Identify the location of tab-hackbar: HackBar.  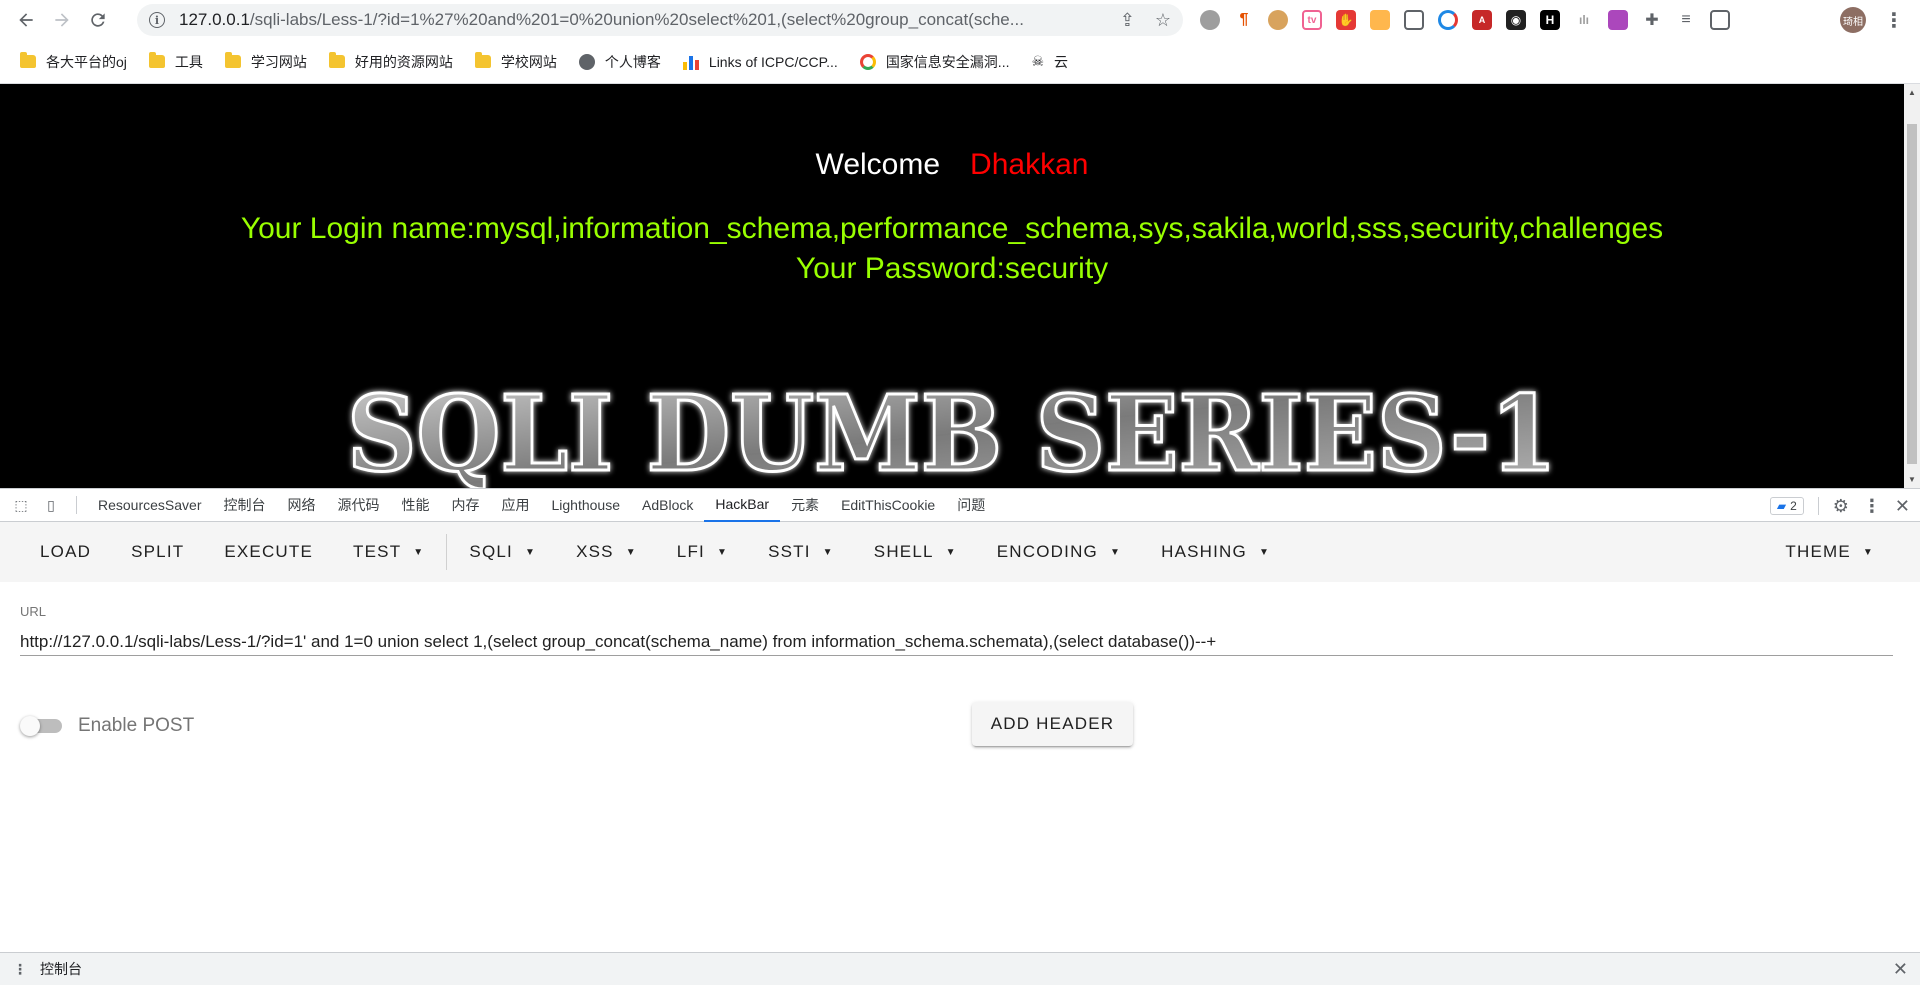
(742, 505).